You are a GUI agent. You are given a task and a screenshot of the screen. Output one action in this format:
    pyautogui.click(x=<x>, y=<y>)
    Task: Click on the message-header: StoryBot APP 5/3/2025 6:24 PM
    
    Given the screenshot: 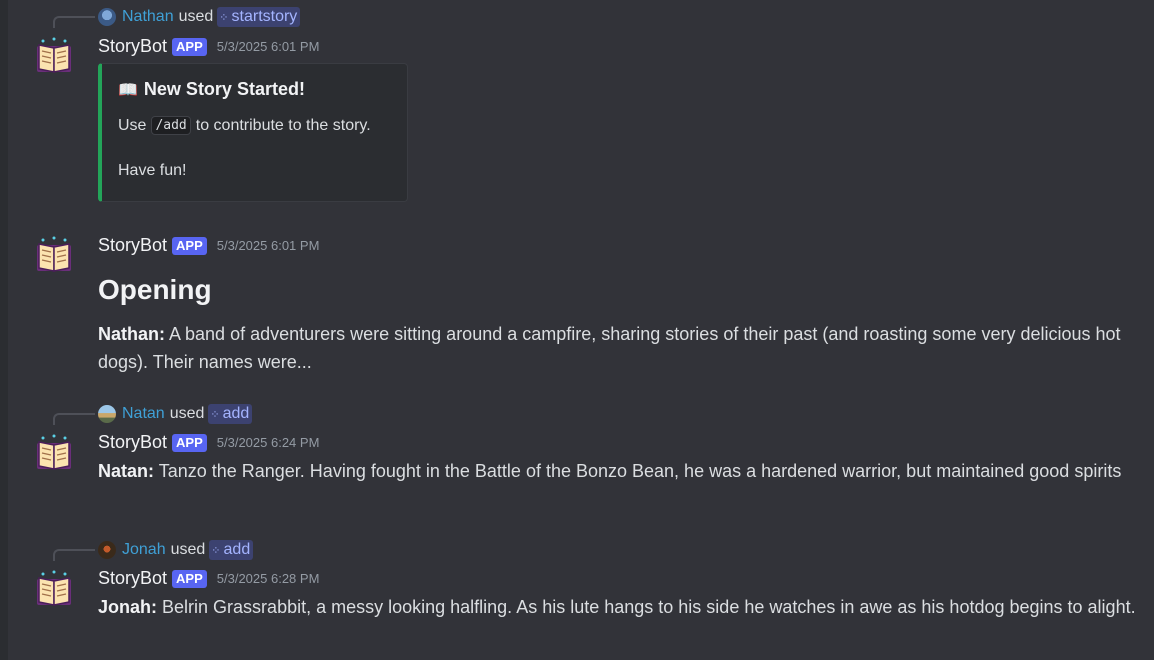 What is the action you would take?
    pyautogui.click(x=208, y=442)
    